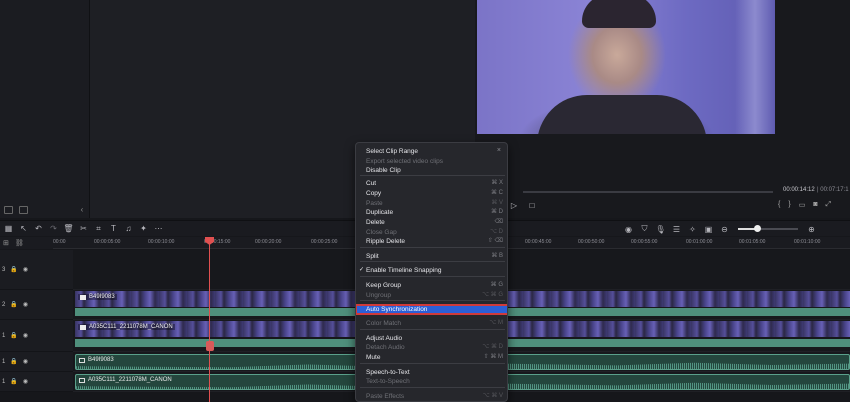  Describe the element at coordinates (829, 205) in the screenshot. I see `fullscreen-icon: ⤢` at that location.